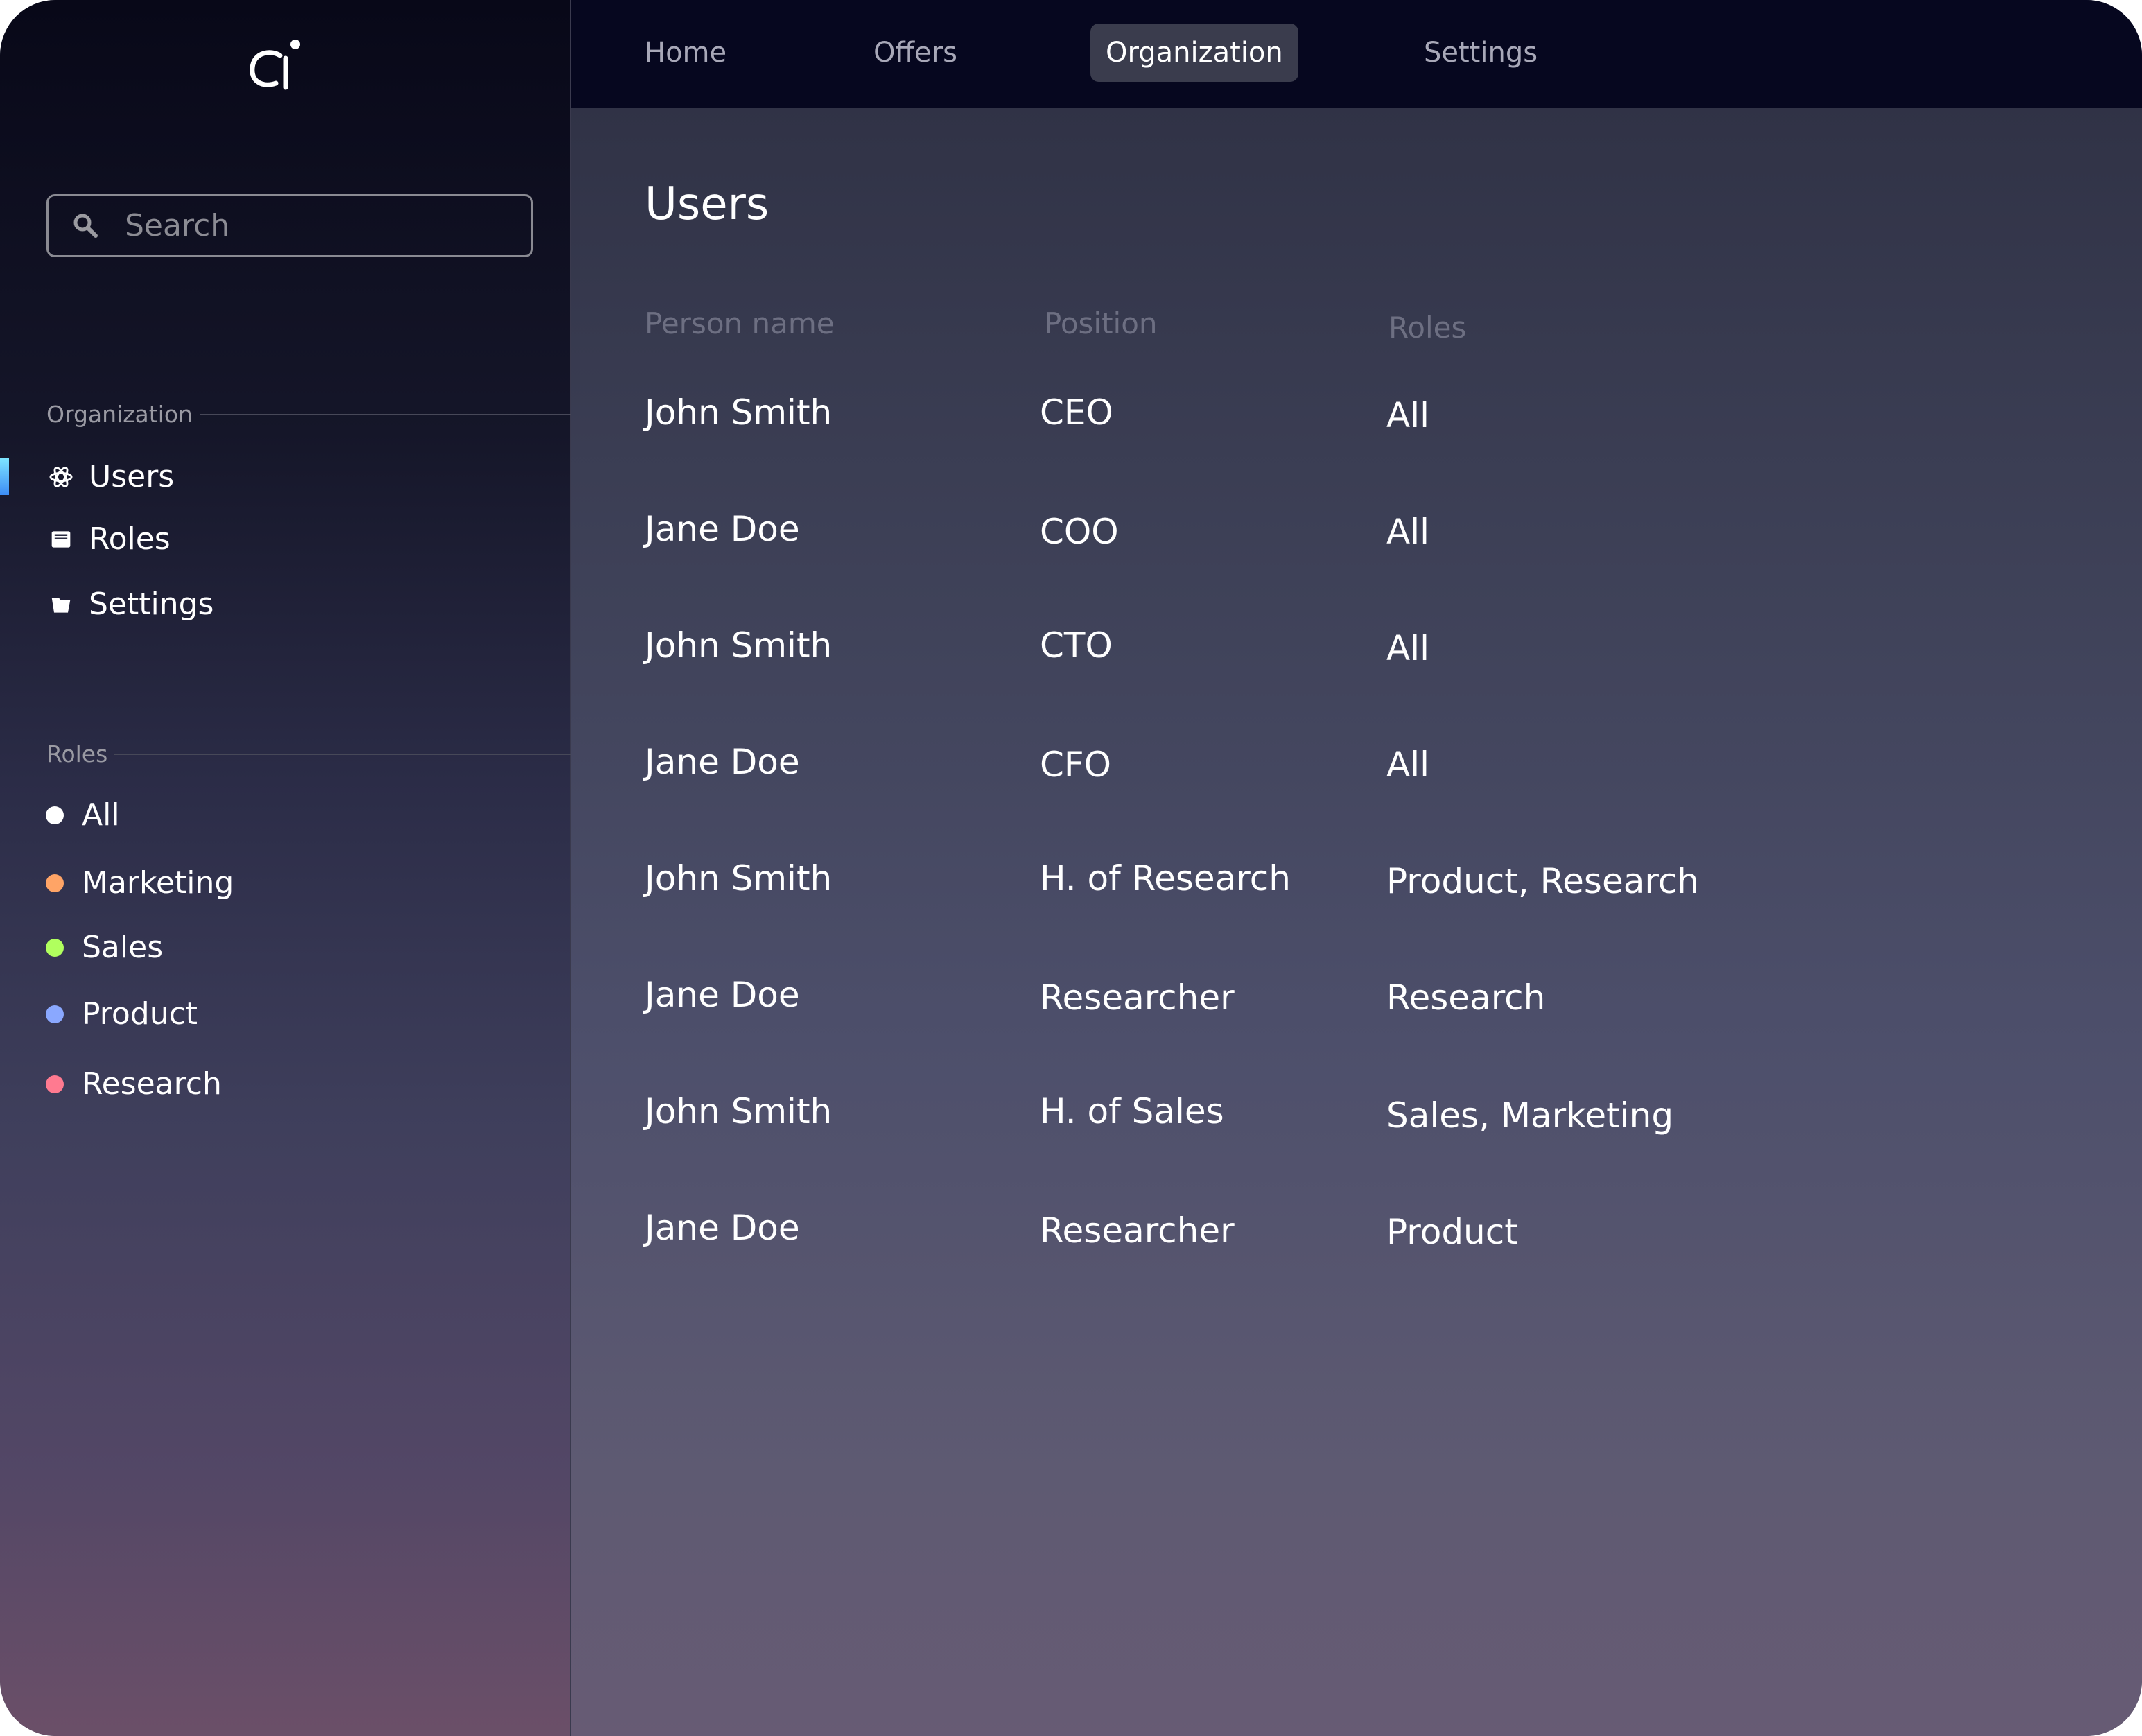  Describe the element at coordinates (61, 477) in the screenshot. I see `atom-icon` at that location.